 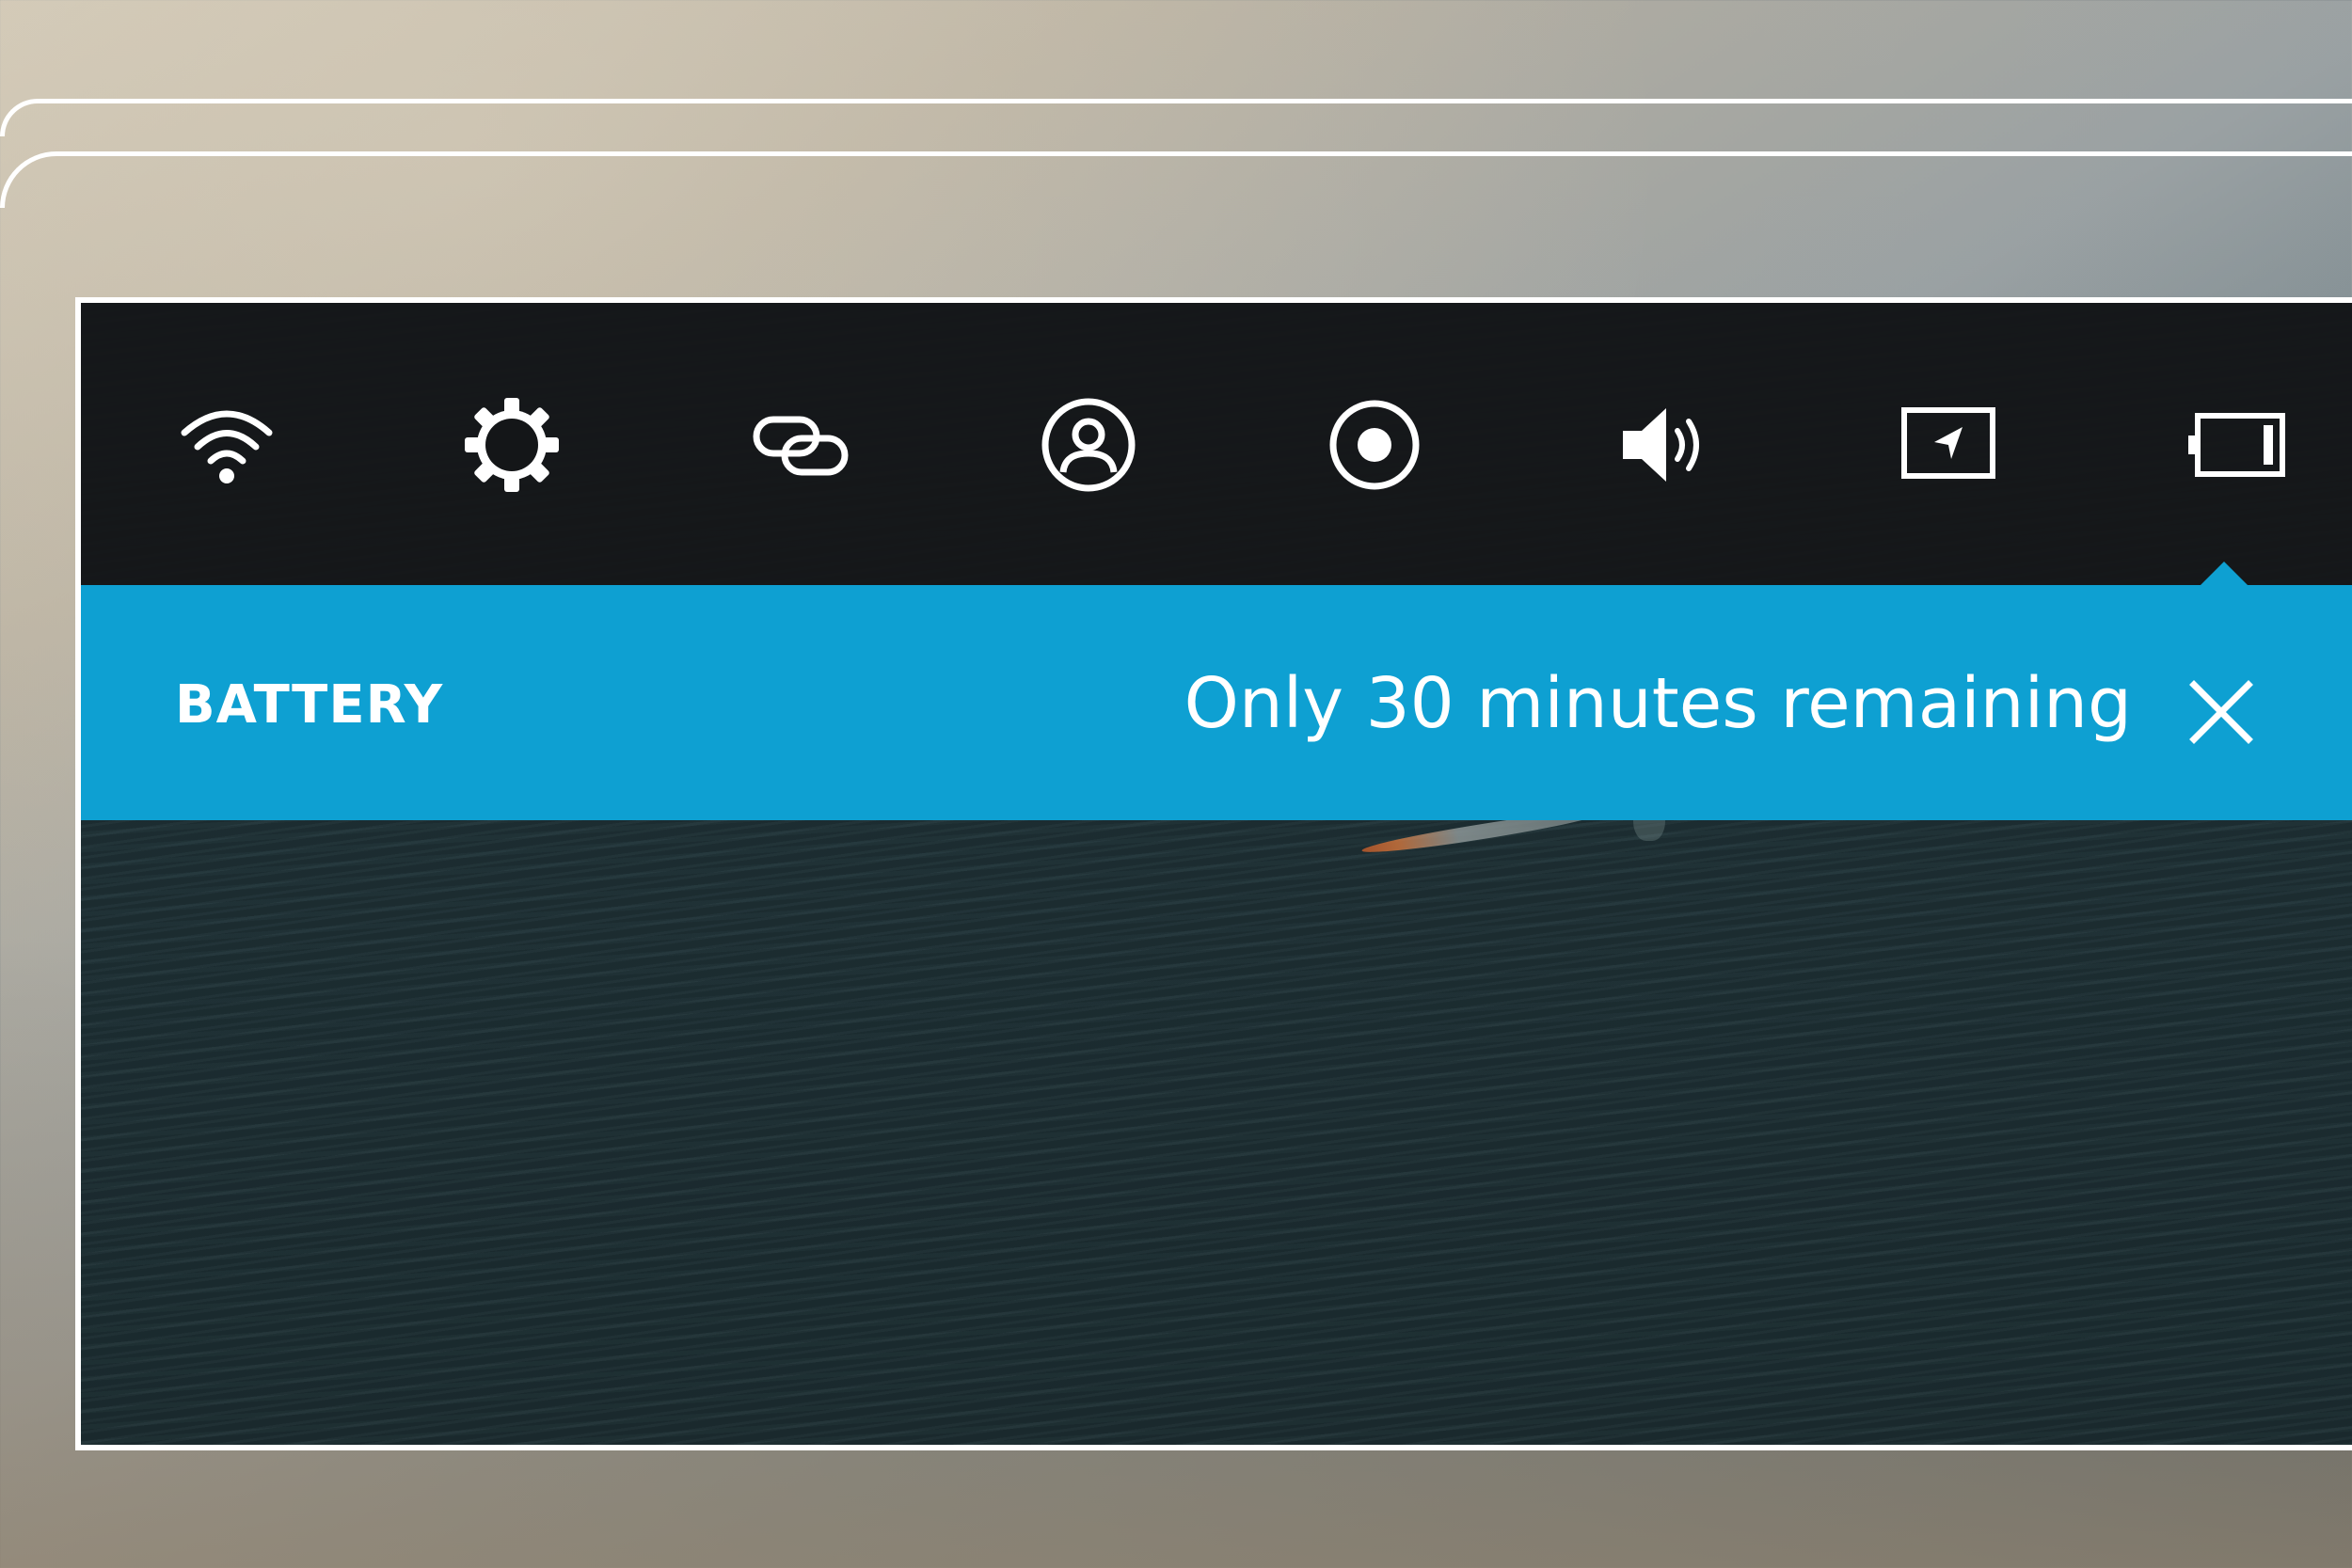 What do you see at coordinates (1374, 445) in the screenshot?
I see `record-icon` at bounding box center [1374, 445].